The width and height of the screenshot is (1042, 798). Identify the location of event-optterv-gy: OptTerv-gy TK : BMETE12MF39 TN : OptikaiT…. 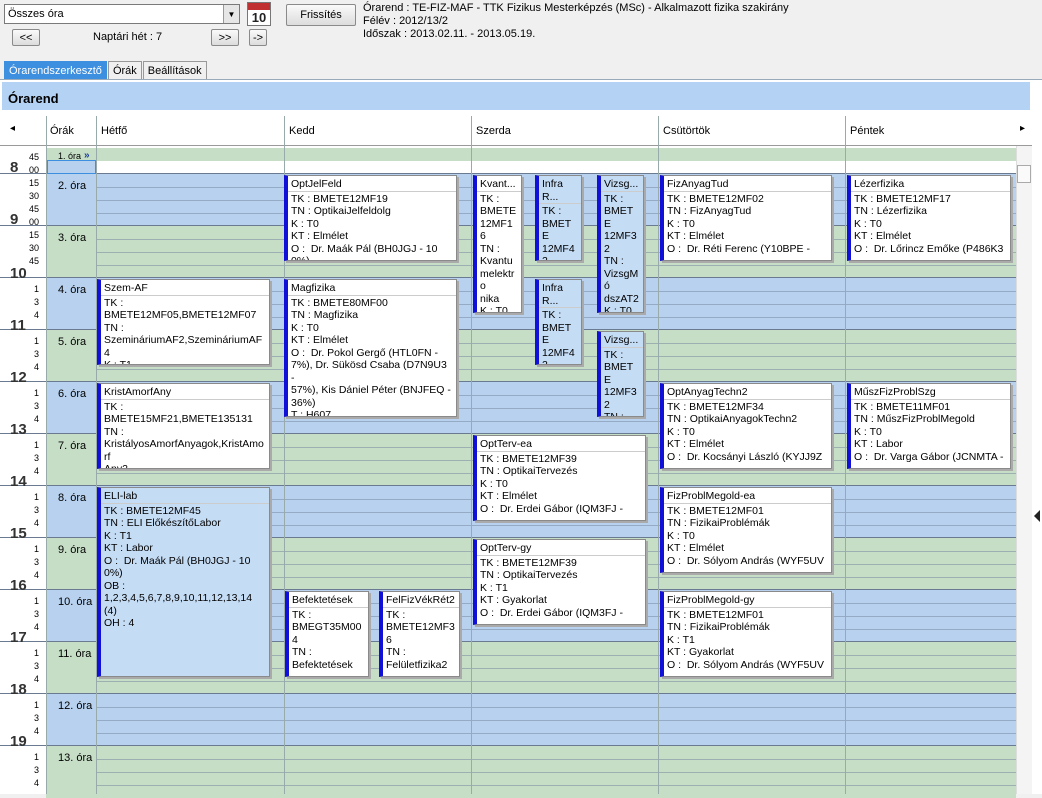
(559, 582).